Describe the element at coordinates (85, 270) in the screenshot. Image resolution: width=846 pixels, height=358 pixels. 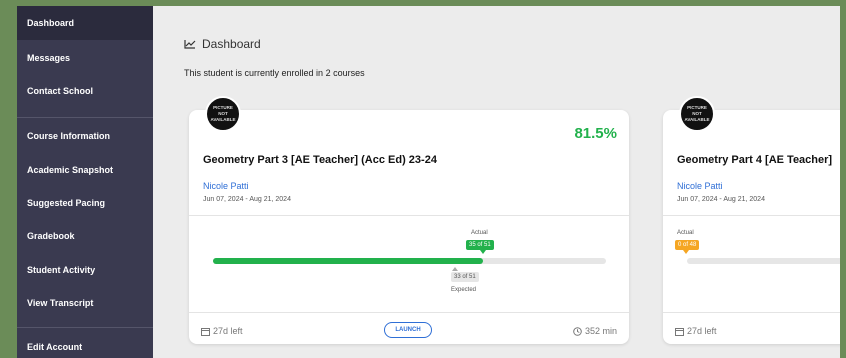
I see `sidebar-item-student-activity: Student Activity` at that location.